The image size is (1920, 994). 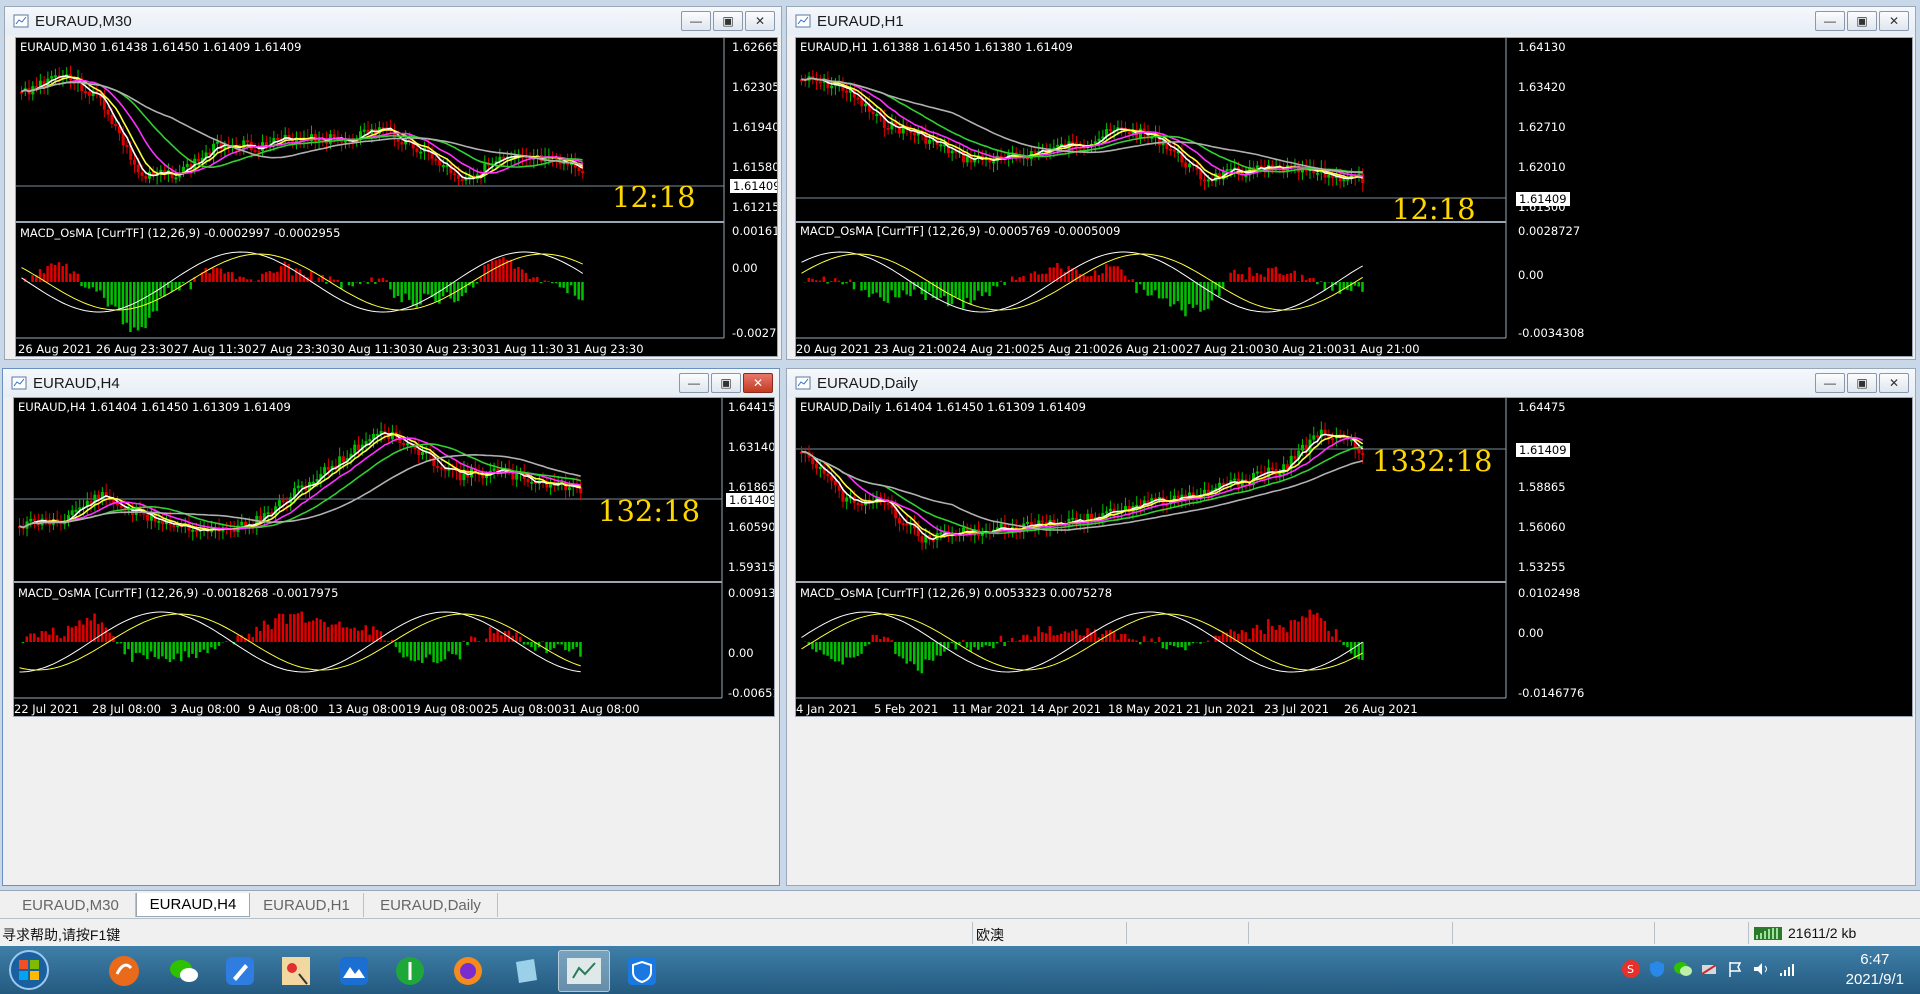 What do you see at coordinates (29, 970) in the screenshot?
I see `start-button-icon` at bounding box center [29, 970].